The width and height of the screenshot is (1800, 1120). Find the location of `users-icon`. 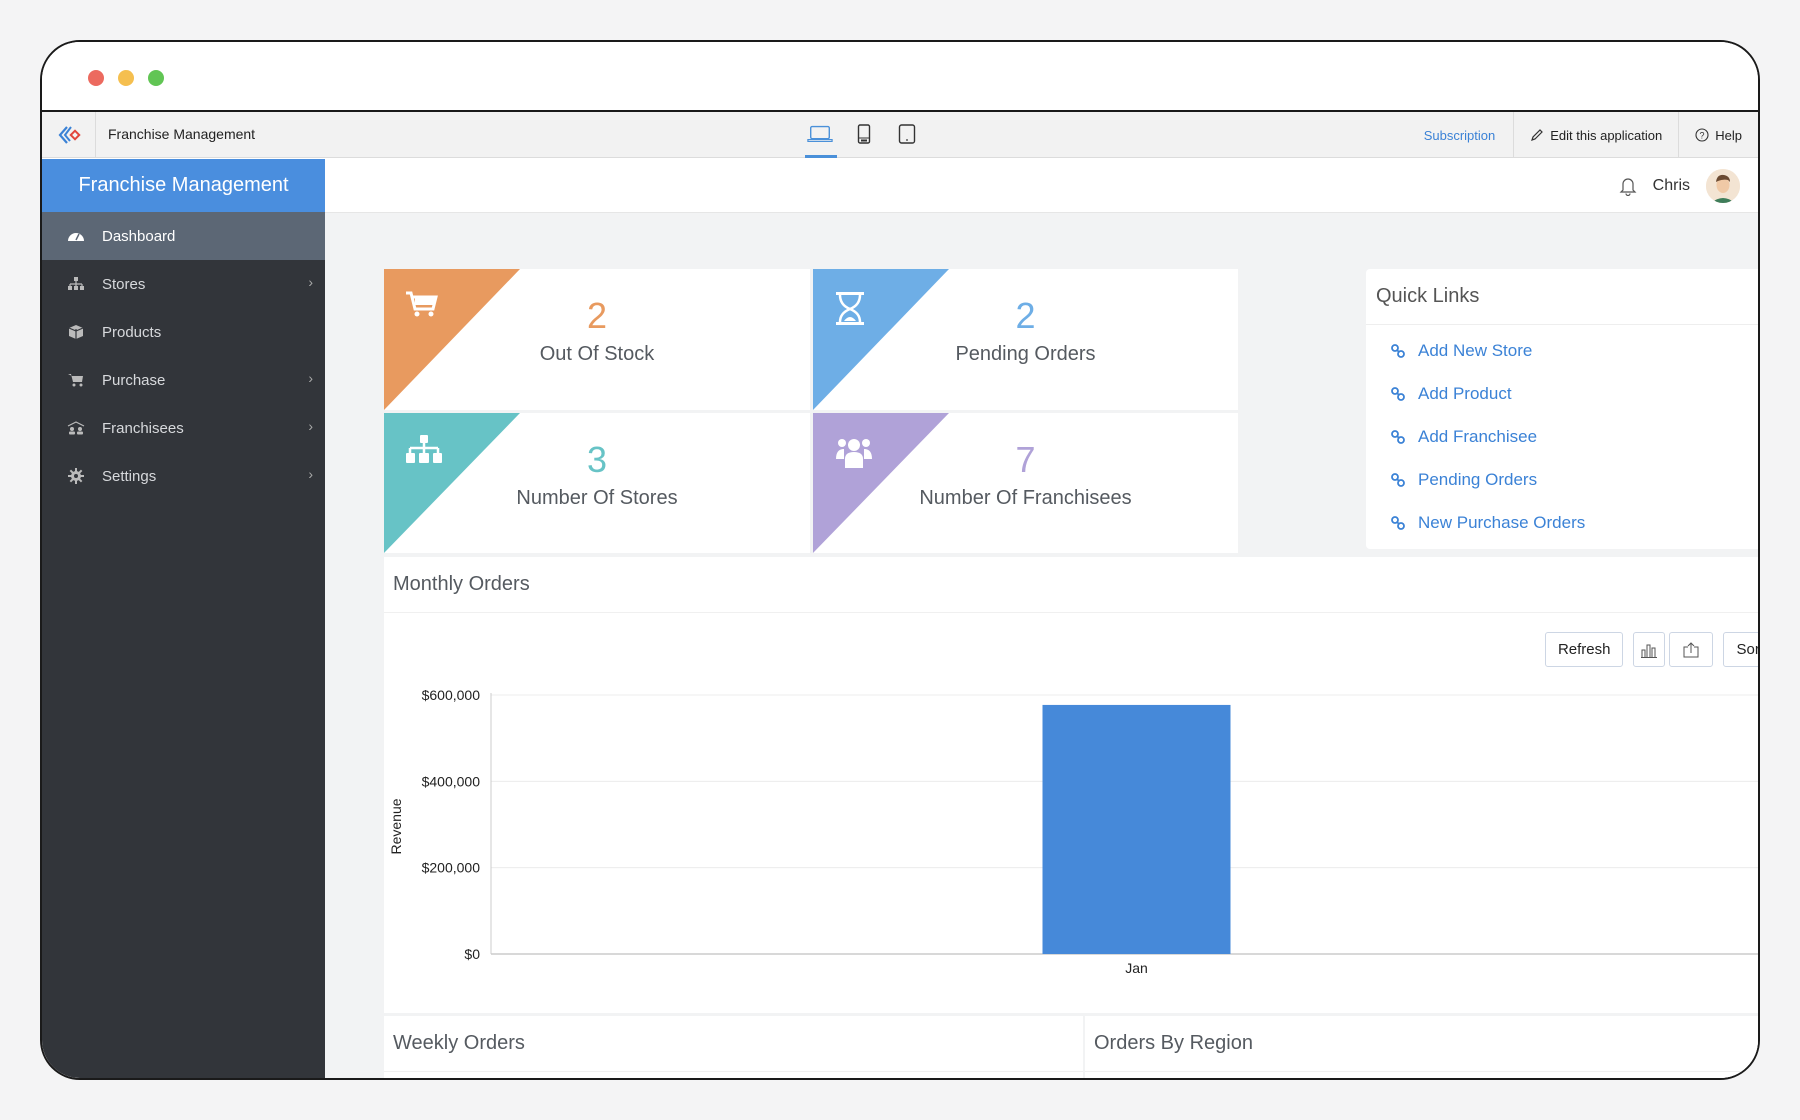

users-icon is located at coordinates (76, 428).